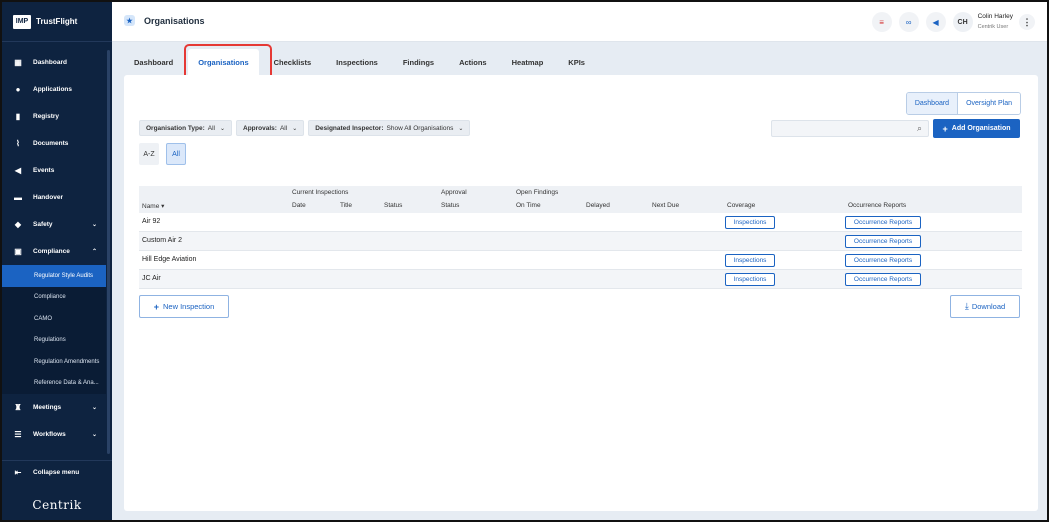 The height and width of the screenshot is (522, 1049). What do you see at coordinates (420, 128) in the screenshot?
I see `filter-value: Show All Organisations` at bounding box center [420, 128].